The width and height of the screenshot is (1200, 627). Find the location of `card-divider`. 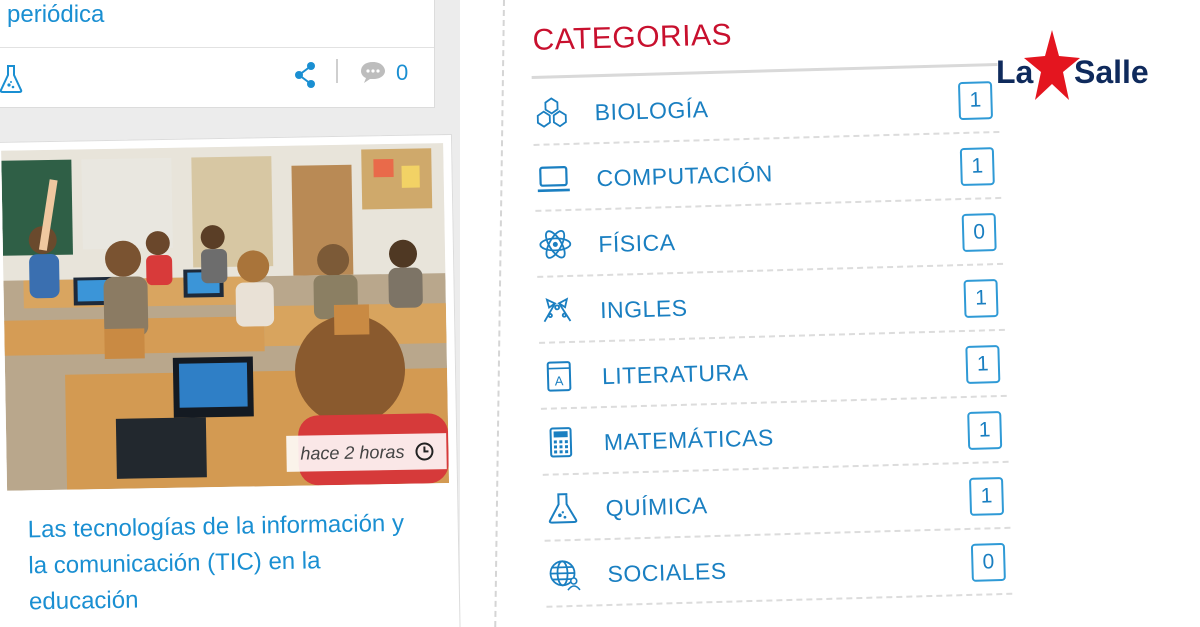

card-divider is located at coordinates (217, 47).